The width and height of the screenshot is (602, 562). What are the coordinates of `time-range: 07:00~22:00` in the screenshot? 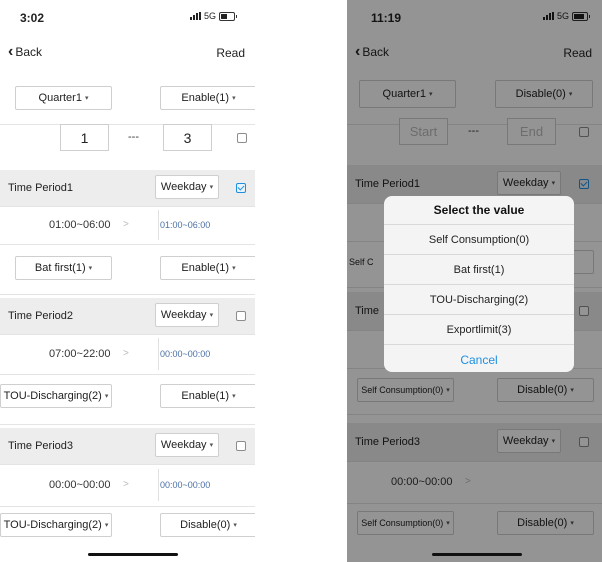 It's located at (79, 354).